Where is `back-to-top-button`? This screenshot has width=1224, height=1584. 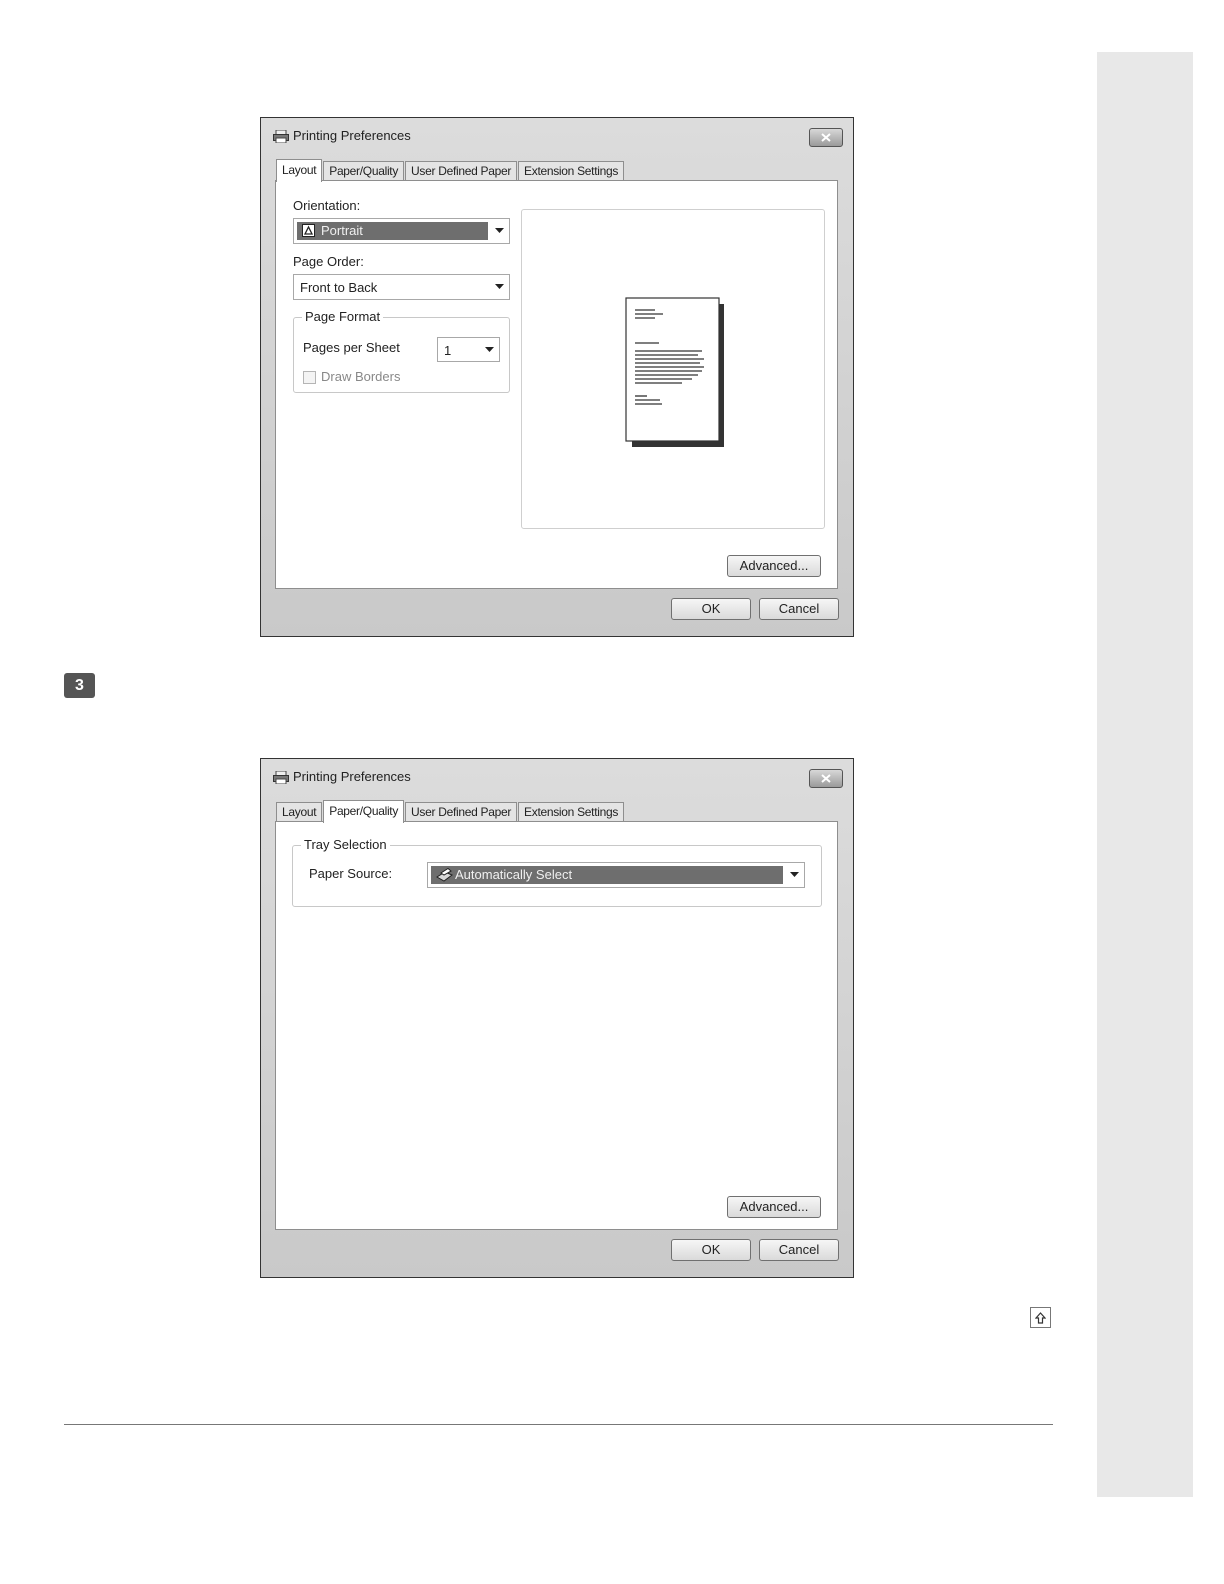
back-to-top-button is located at coordinates (1040, 1317).